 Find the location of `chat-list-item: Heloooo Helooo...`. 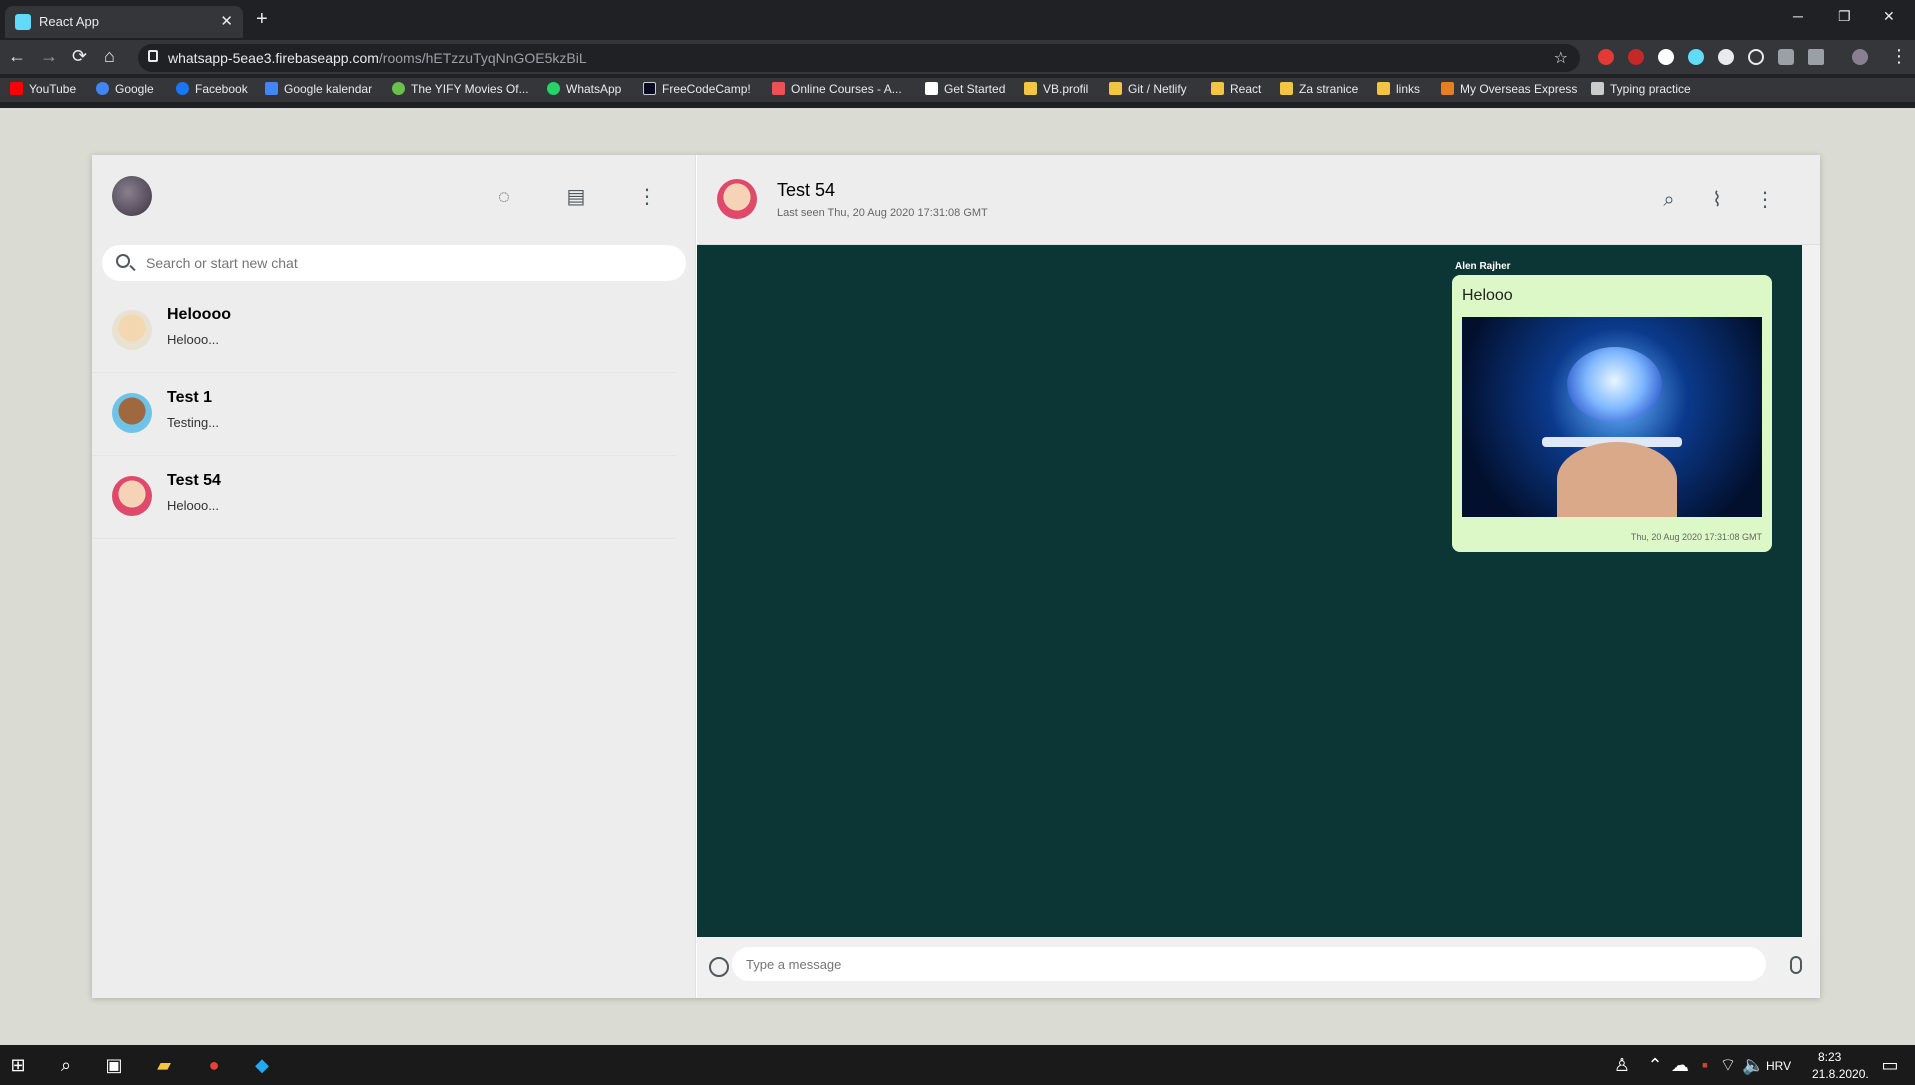

chat-list-item: Heloooo Helooo... is located at coordinates (384, 331).